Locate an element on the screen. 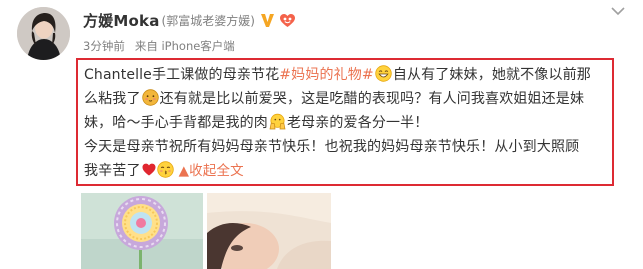 Image resolution: width=643 pixels, height=269 pixels. avatar-photo is located at coordinates (43, 33).